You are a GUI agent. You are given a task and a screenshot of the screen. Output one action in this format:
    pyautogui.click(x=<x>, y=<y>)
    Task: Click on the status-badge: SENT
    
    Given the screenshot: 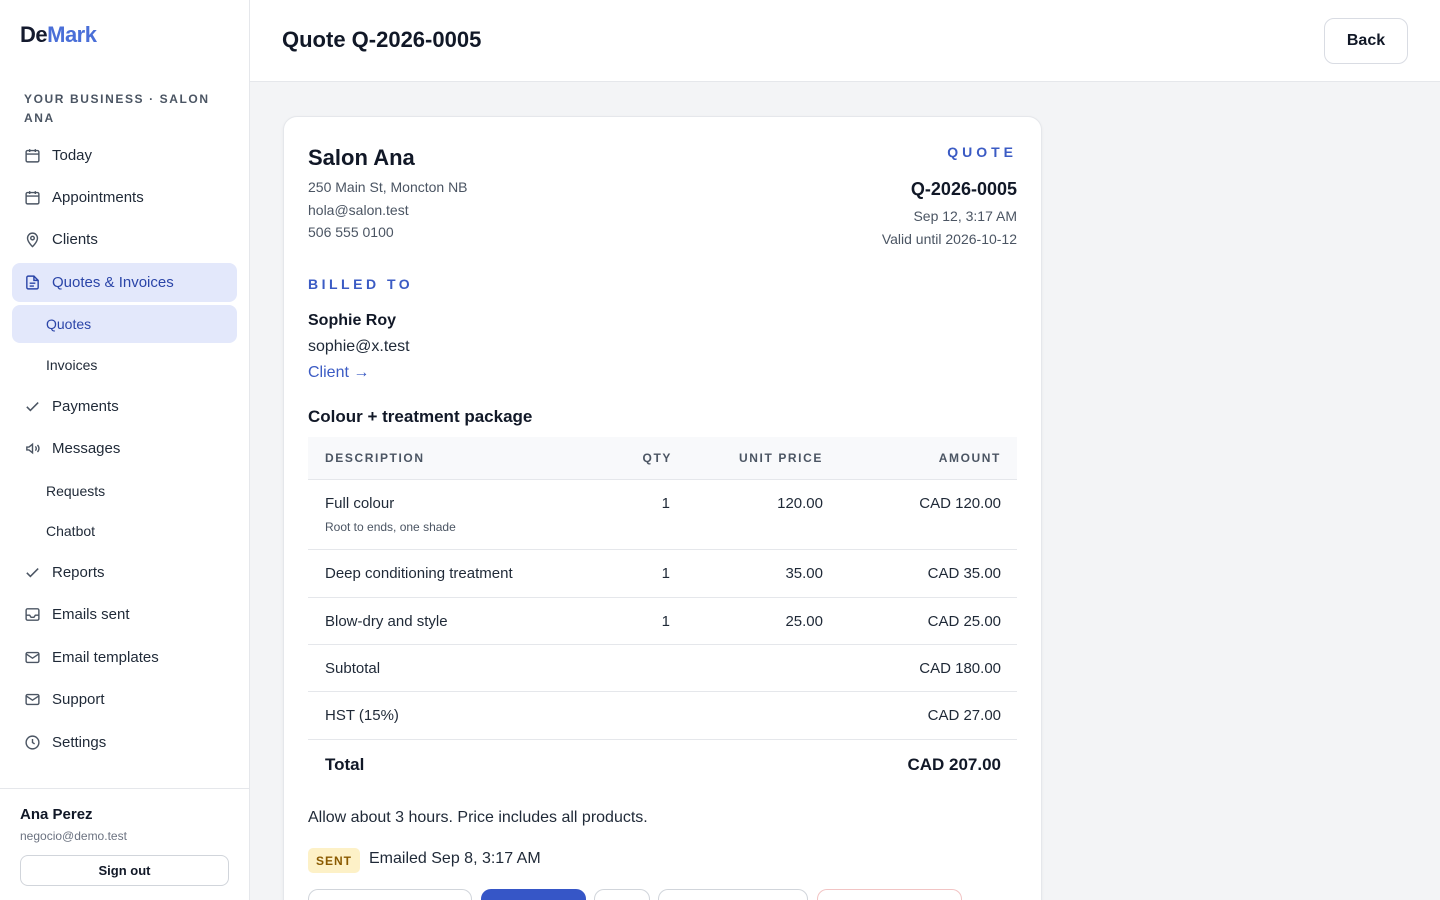 What is the action you would take?
    pyautogui.click(x=334, y=860)
    